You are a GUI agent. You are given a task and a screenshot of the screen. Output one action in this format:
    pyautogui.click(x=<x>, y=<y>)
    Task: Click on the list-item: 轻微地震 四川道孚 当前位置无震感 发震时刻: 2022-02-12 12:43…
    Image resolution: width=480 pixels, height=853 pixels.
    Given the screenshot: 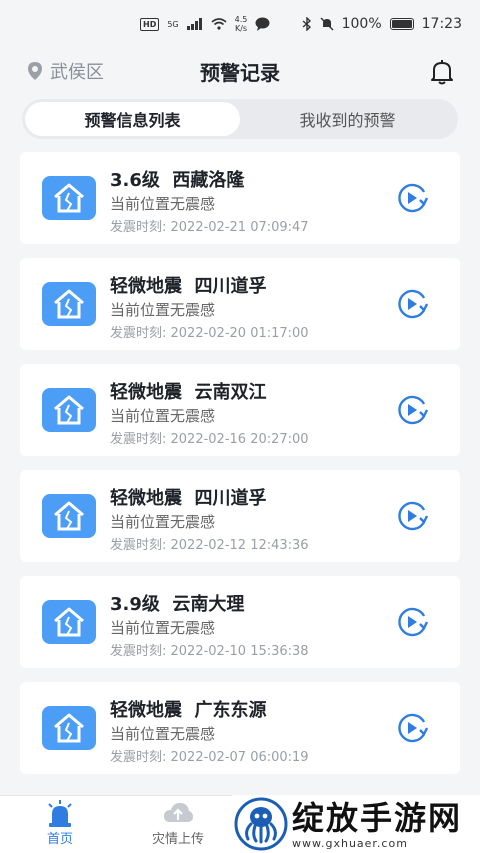 What is the action you would take?
    pyautogui.click(x=240, y=516)
    